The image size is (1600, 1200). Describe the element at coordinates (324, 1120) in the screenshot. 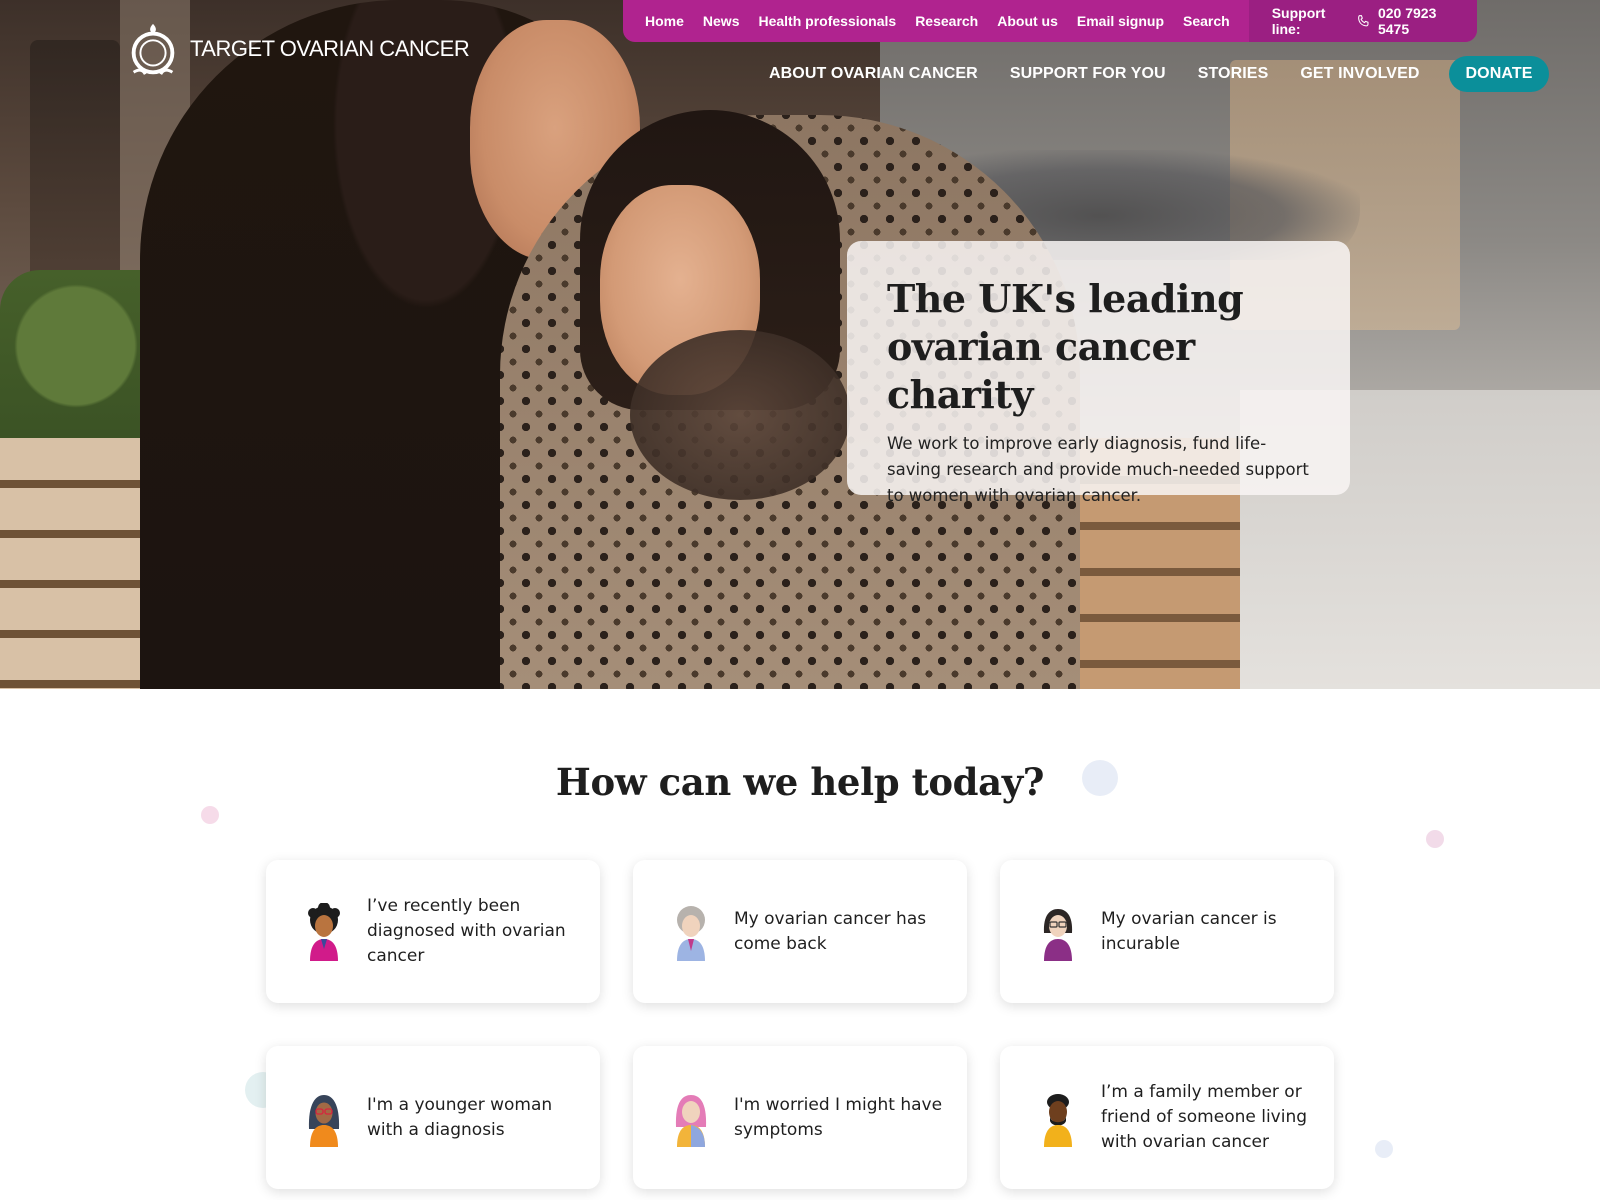

I see `avatar-headscarf-icon` at that location.